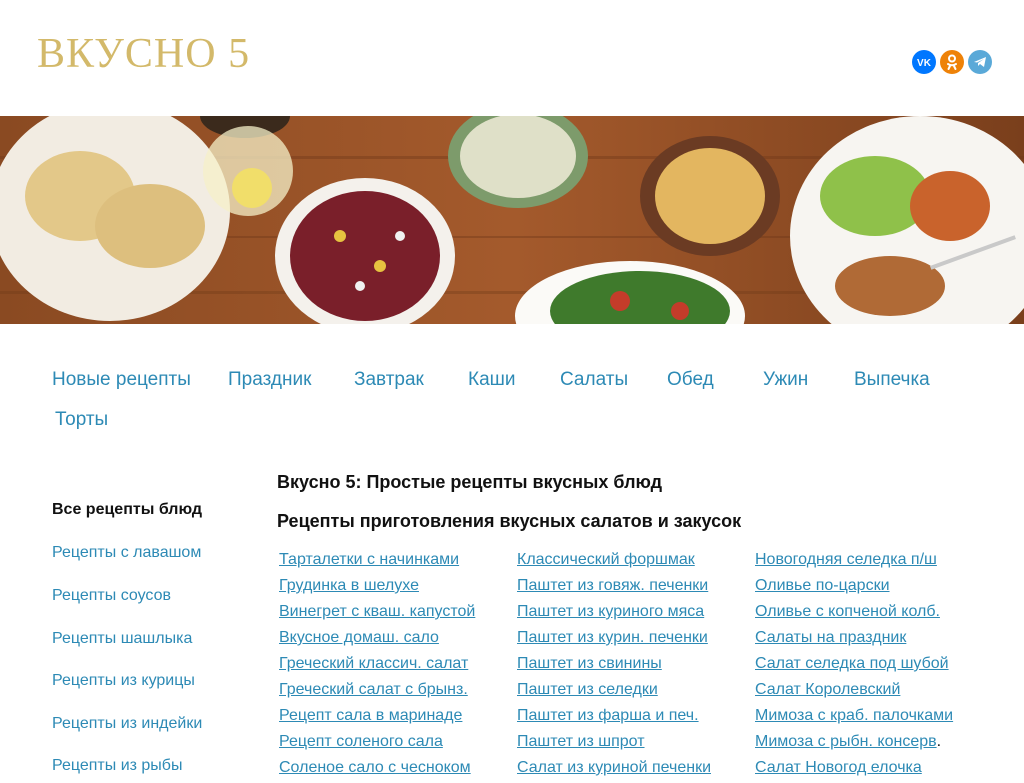 This screenshot has width=1024, height=783. I want to click on recipe-link: Новогодняя селедка п/ш, so click(873, 562).